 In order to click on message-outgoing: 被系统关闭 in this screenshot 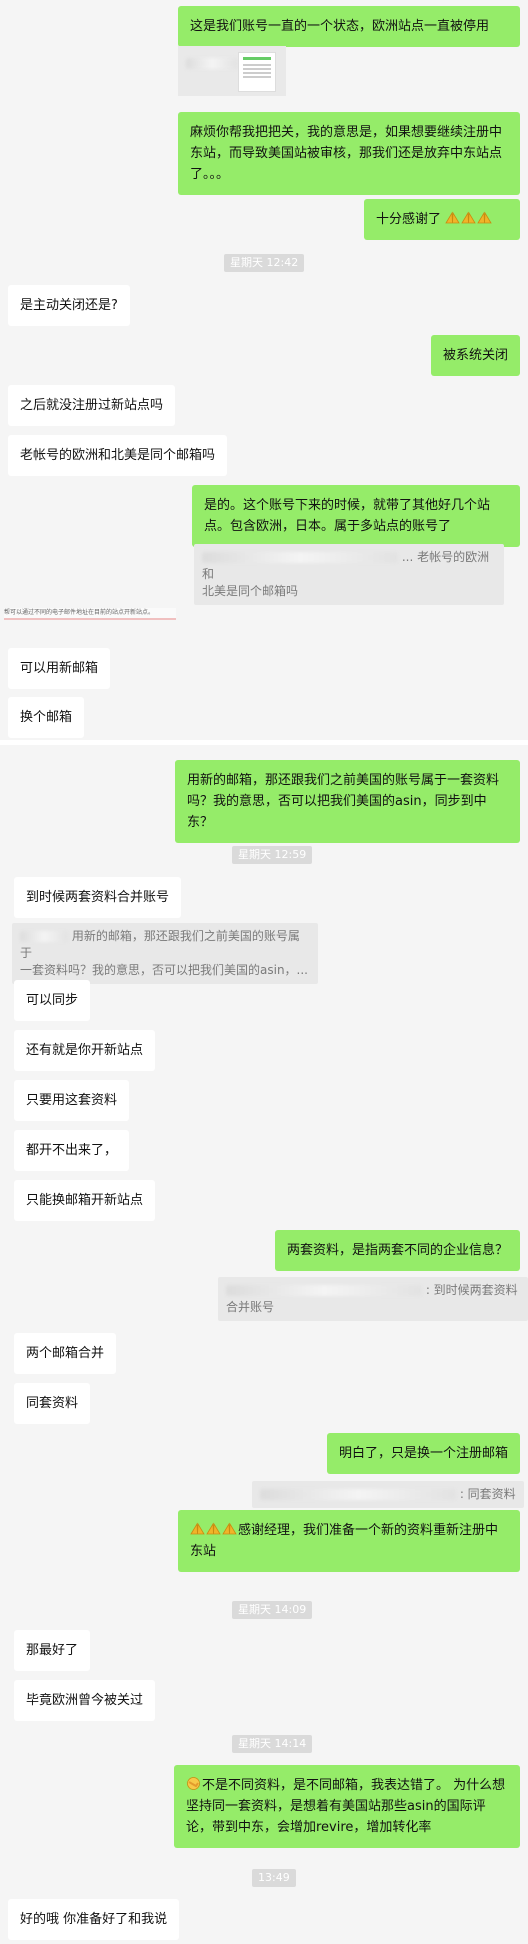, I will do `click(475, 355)`.